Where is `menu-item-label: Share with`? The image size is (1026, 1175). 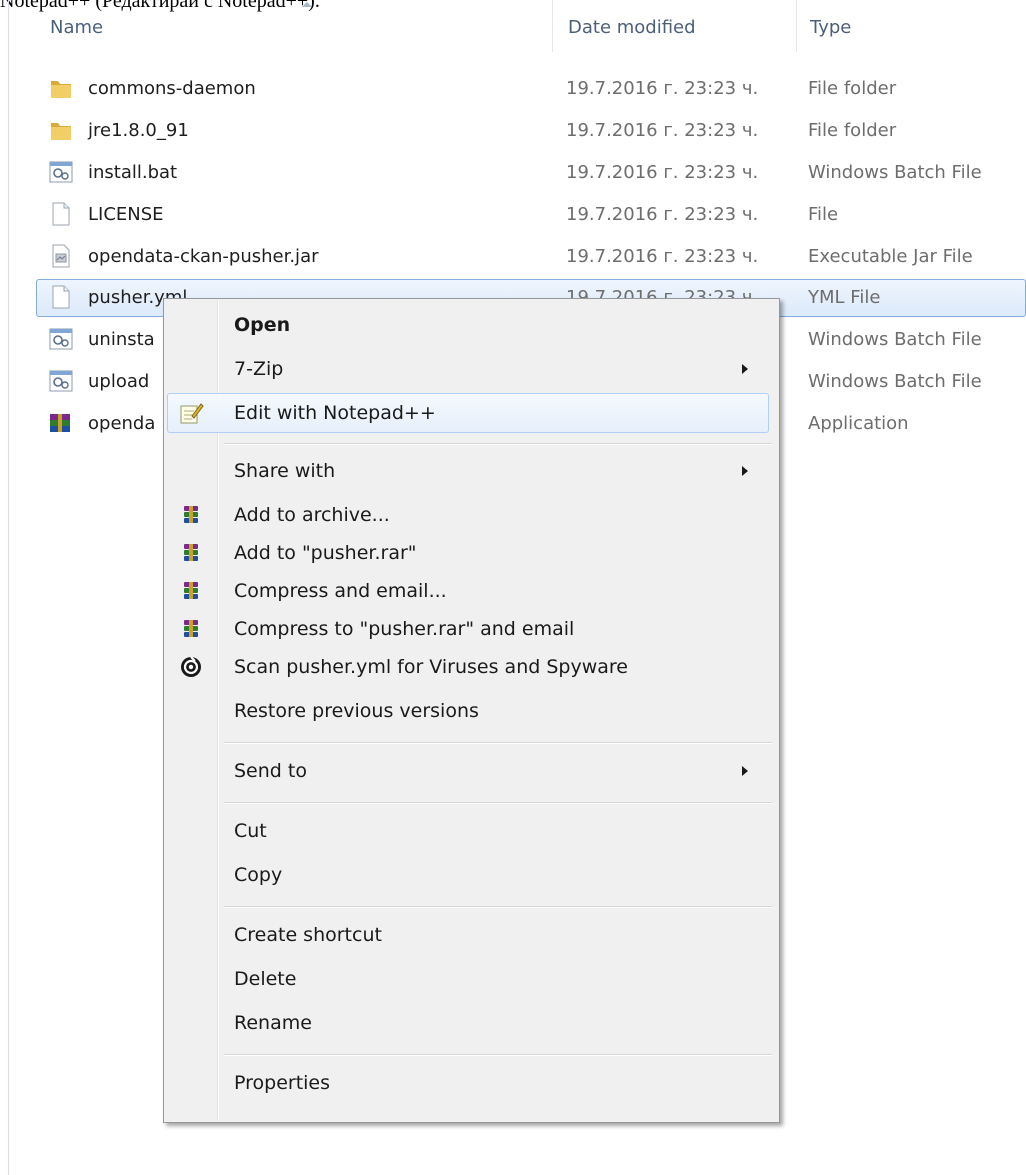
menu-item-label: Share with is located at coordinates (285, 471).